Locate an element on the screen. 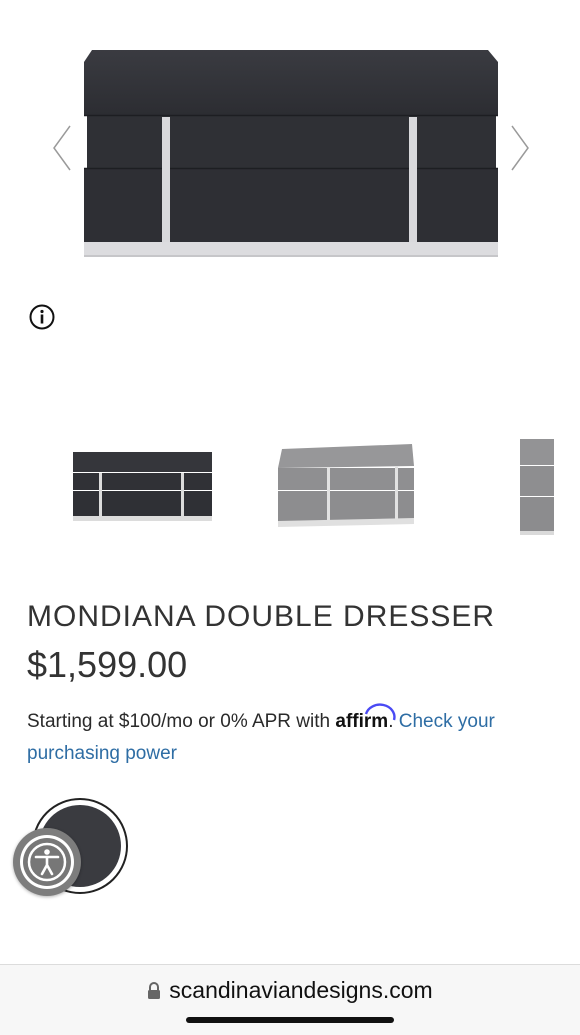 The width and height of the screenshot is (580, 1035). accessibility-button is located at coordinates (47, 862).